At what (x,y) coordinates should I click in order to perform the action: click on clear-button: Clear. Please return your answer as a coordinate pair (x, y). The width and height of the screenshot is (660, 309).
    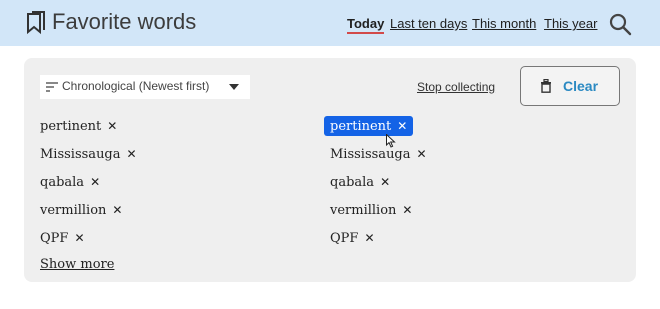
    Looking at the image, I should click on (570, 86).